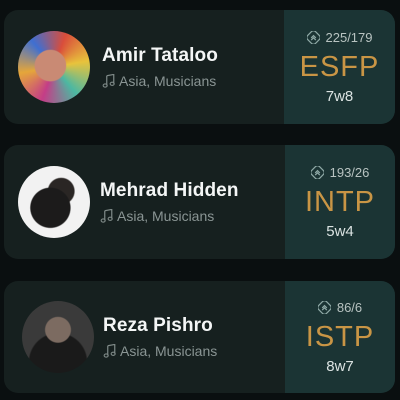 The width and height of the screenshot is (400, 400). I want to click on personality-type: ESFP, so click(339, 66).